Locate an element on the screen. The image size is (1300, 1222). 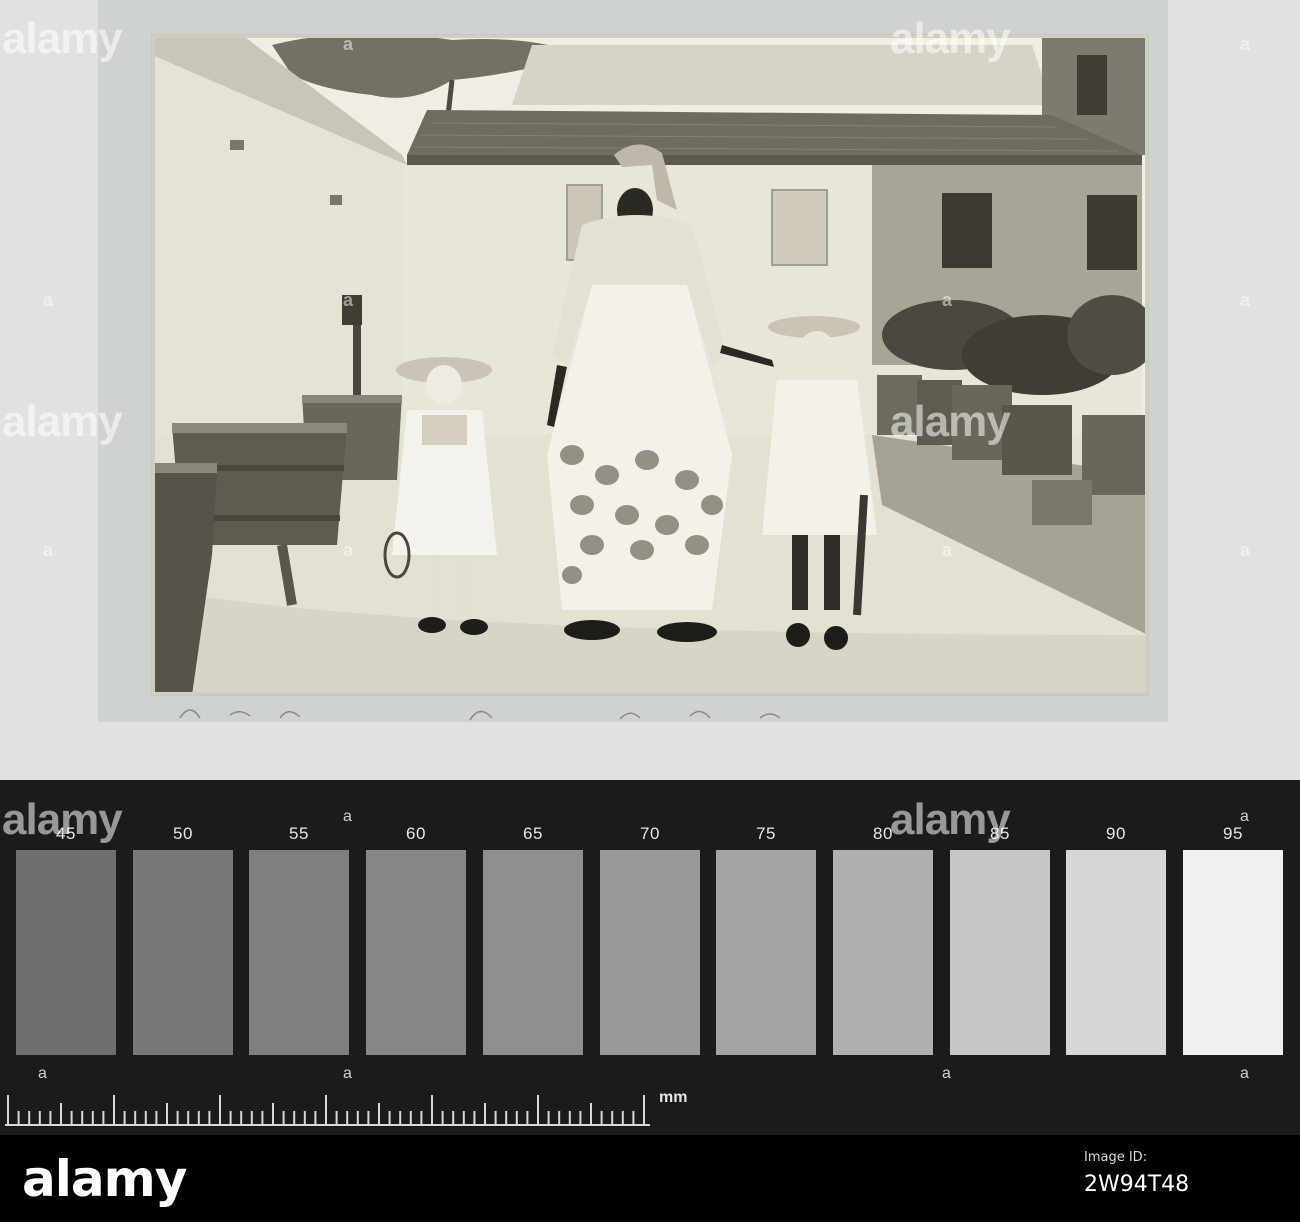
footer-brand-logo: alamy is located at coordinates (104, 1179).